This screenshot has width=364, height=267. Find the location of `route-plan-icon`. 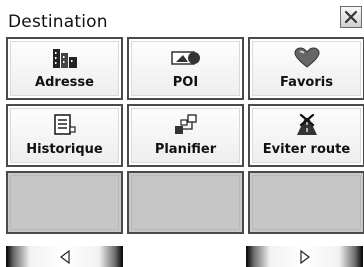

route-plan-icon is located at coordinates (185, 124).